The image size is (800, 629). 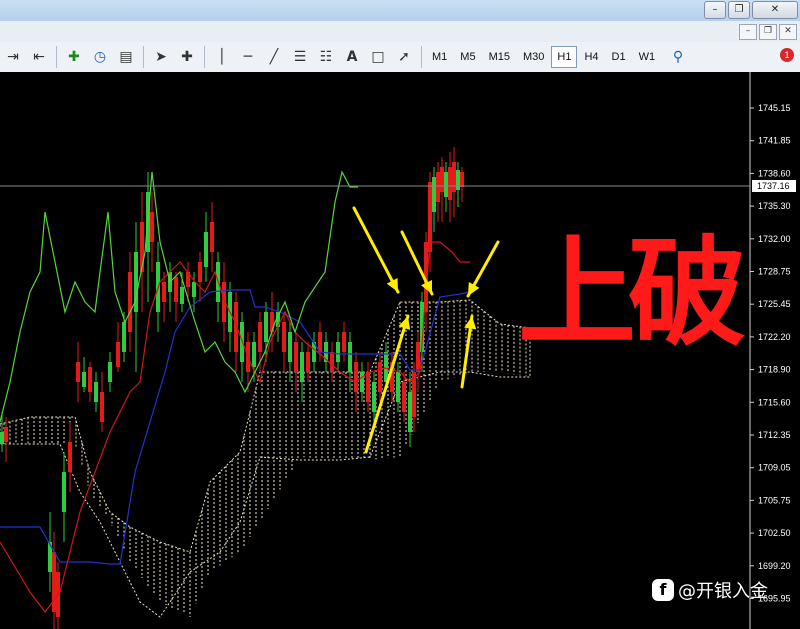 I want to click on axis-tick-label: 1725.45, so click(x=774, y=304).